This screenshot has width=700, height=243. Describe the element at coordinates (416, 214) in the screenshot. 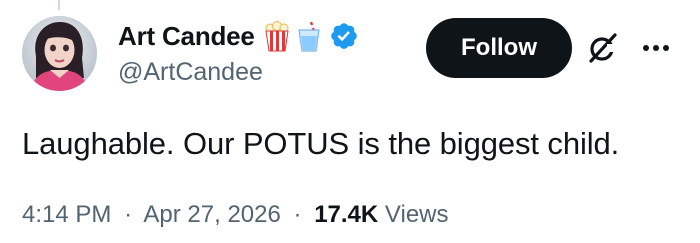

I see `views-label: Views` at that location.